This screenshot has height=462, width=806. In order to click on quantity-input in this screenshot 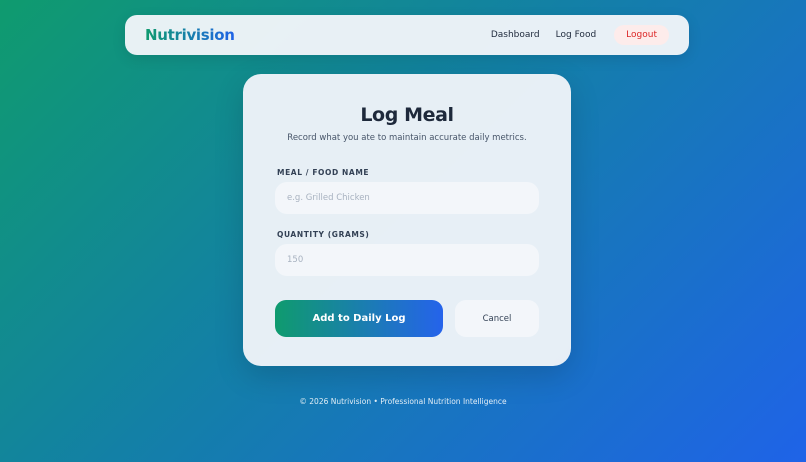, I will do `click(407, 260)`.